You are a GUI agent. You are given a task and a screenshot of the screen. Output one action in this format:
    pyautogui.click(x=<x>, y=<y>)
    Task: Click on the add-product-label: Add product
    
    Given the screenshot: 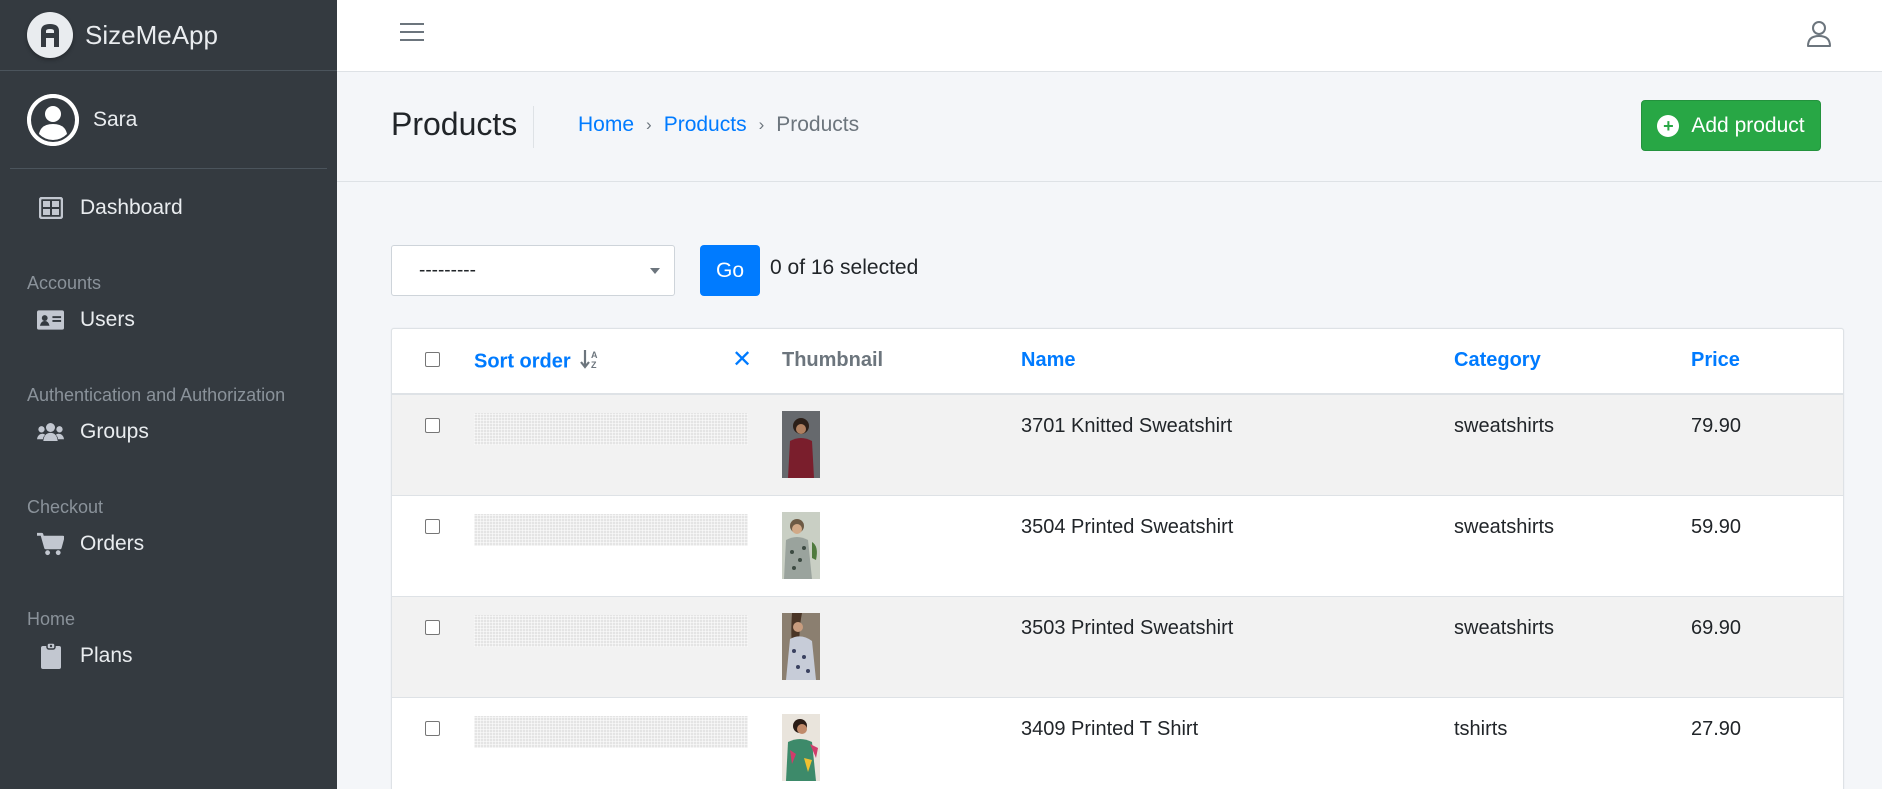 What is the action you would take?
    pyautogui.click(x=1748, y=125)
    